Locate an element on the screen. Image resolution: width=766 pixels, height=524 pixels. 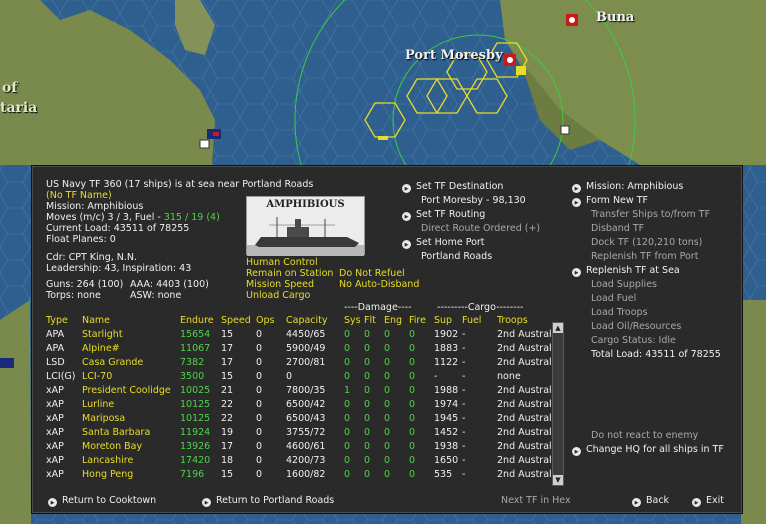
scroll-up-icon: ▲ is located at coordinates (558, 328).